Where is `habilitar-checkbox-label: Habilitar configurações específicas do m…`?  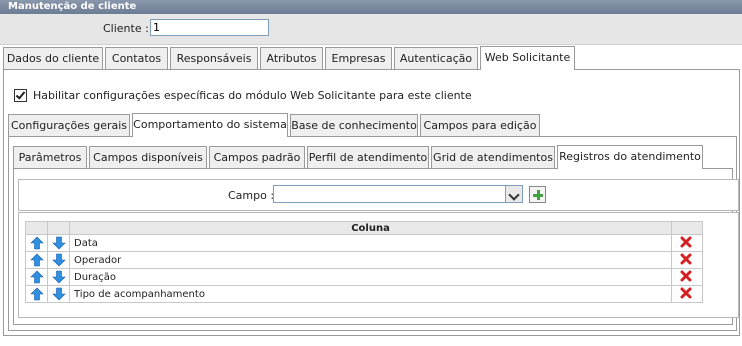 habilitar-checkbox-label: Habilitar configurações específicas do m… is located at coordinates (252, 95).